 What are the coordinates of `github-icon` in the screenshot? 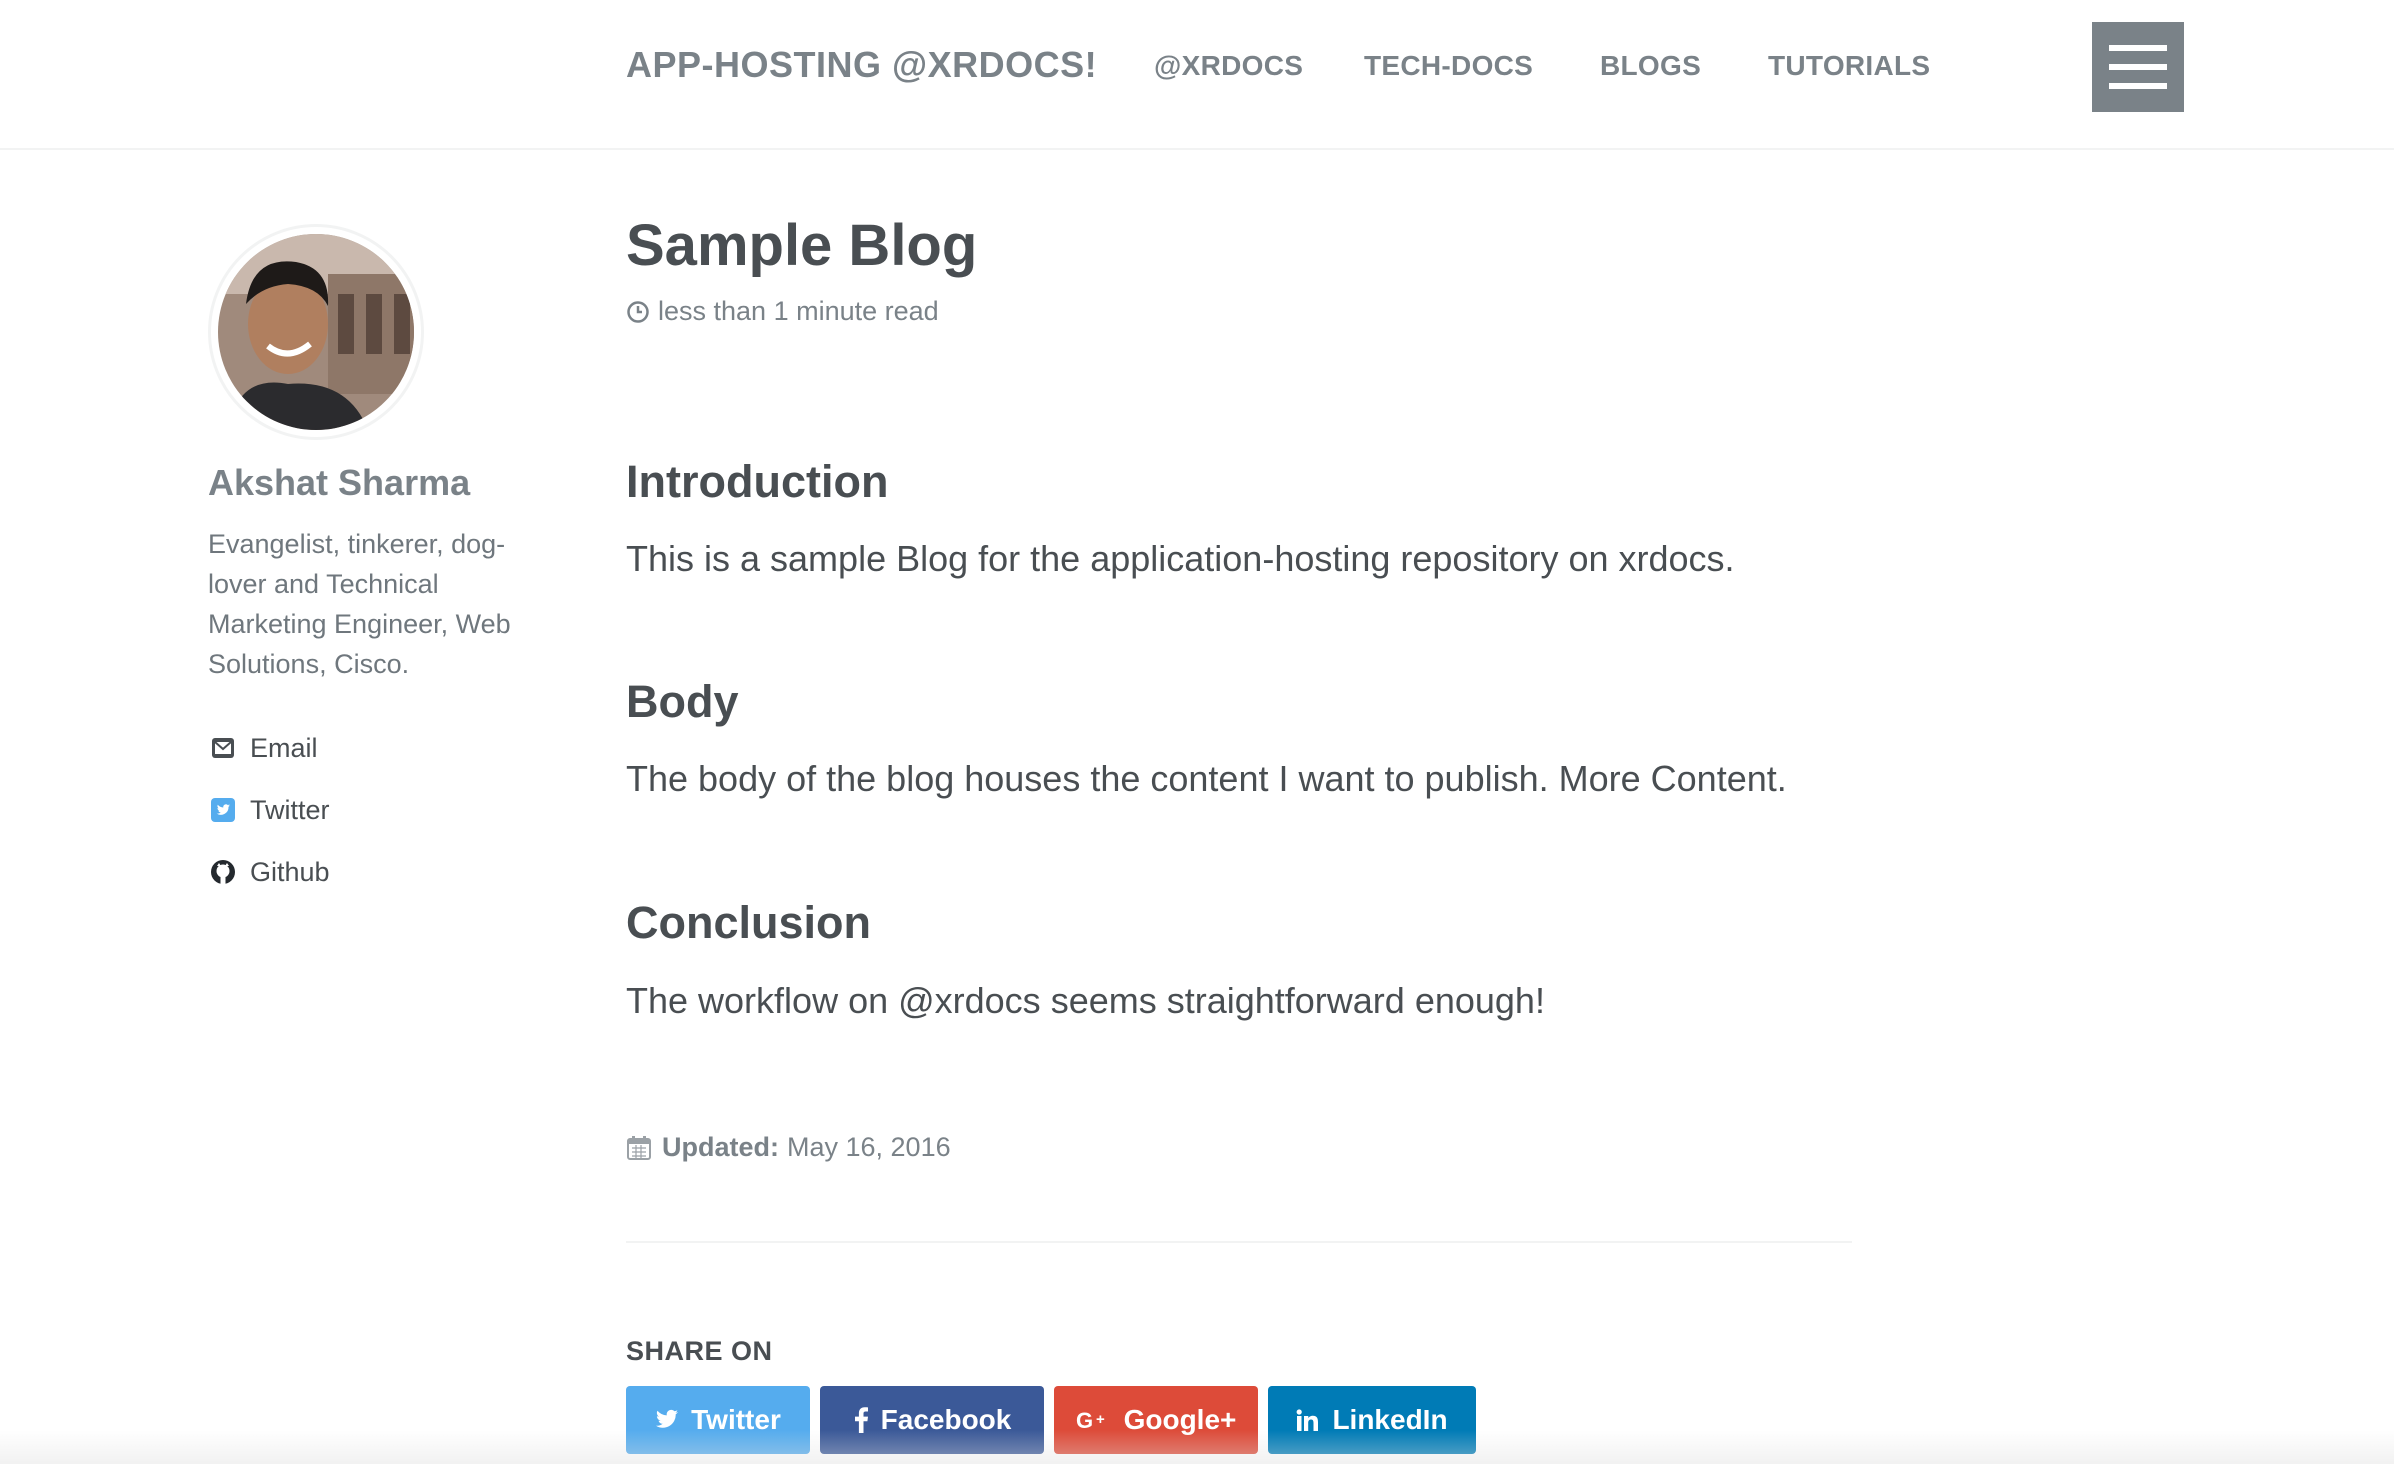 It's located at (223, 872).